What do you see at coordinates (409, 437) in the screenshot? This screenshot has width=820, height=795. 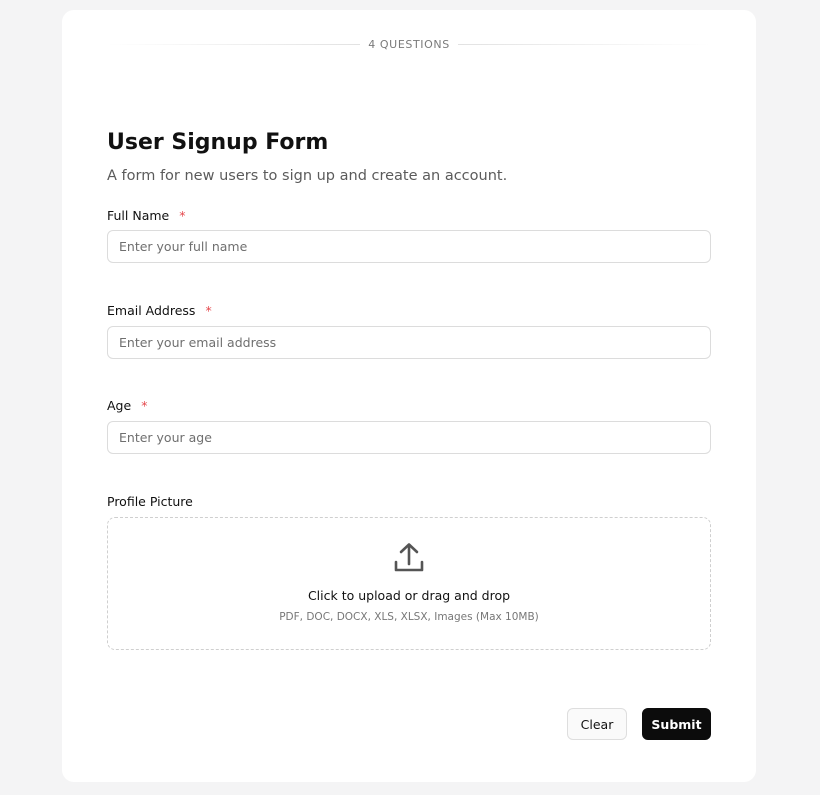 I see `age-input` at bounding box center [409, 437].